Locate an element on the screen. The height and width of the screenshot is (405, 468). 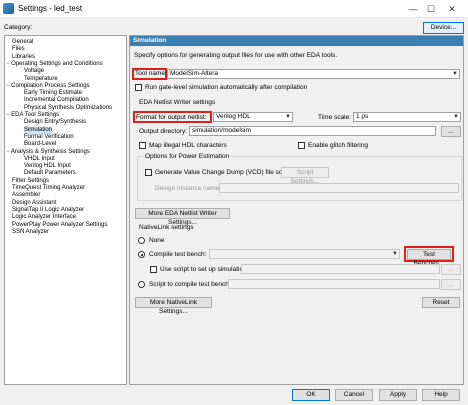
run-gate-level-checkbox is located at coordinates (138, 87).